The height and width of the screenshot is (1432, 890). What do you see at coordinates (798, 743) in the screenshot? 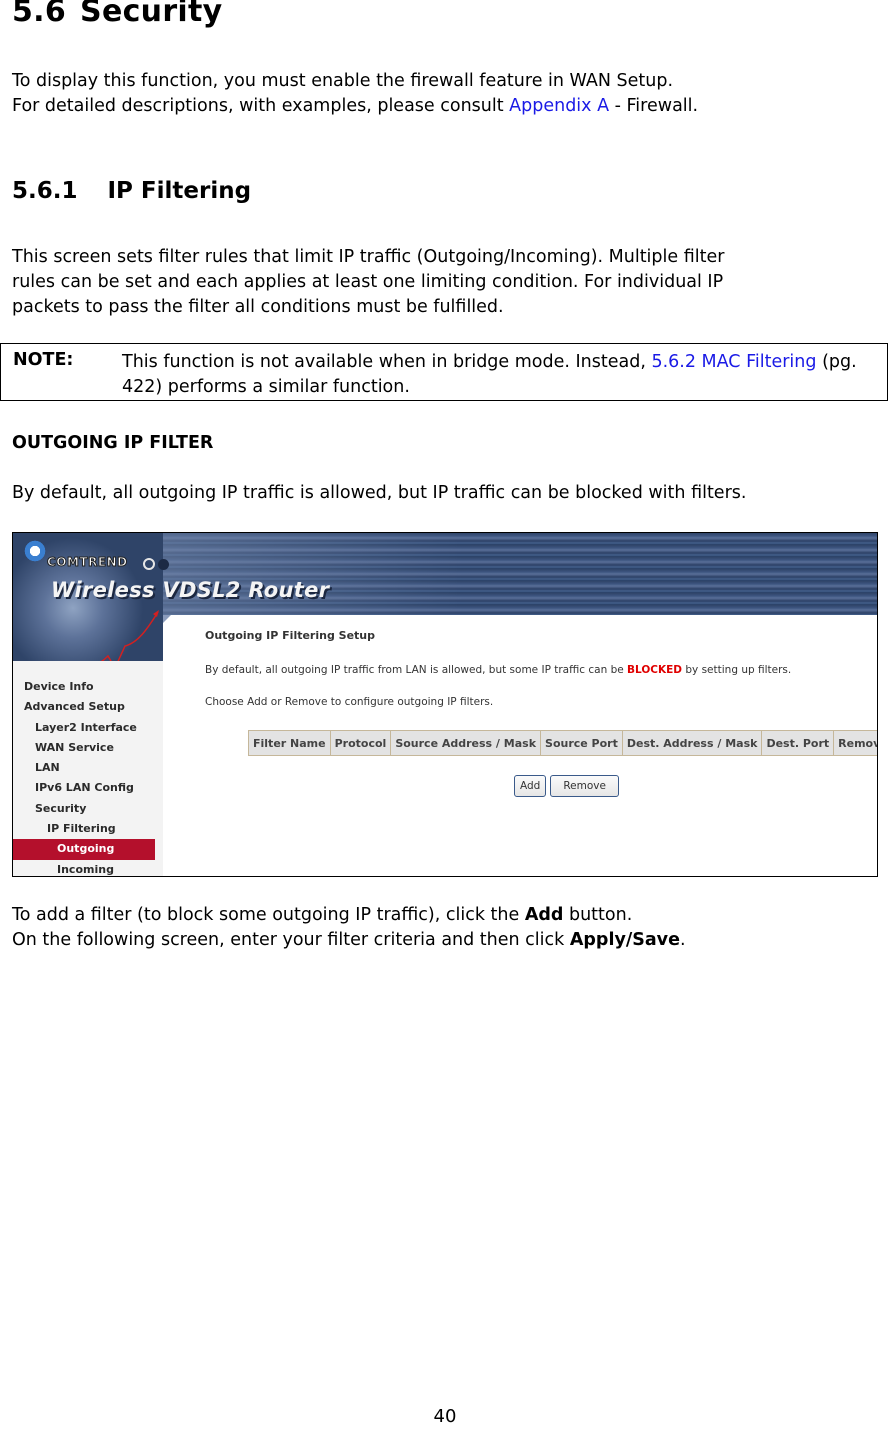
I see `col-dest-port: Dest. Port` at bounding box center [798, 743].